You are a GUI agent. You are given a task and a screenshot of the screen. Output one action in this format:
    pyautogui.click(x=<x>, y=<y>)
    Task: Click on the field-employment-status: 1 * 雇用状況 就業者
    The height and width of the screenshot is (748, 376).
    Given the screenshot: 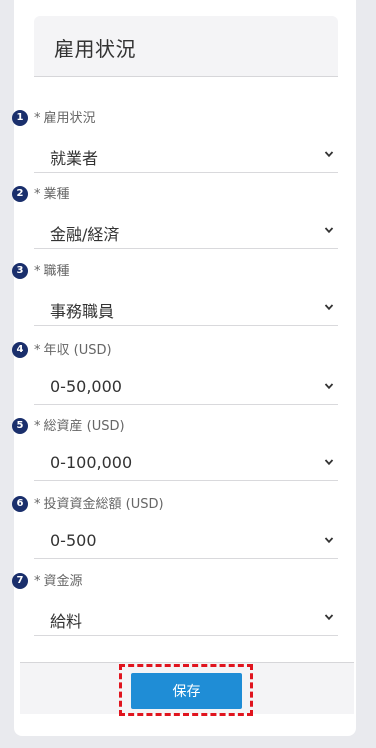 What is the action you would take?
    pyautogui.click(x=188, y=146)
    